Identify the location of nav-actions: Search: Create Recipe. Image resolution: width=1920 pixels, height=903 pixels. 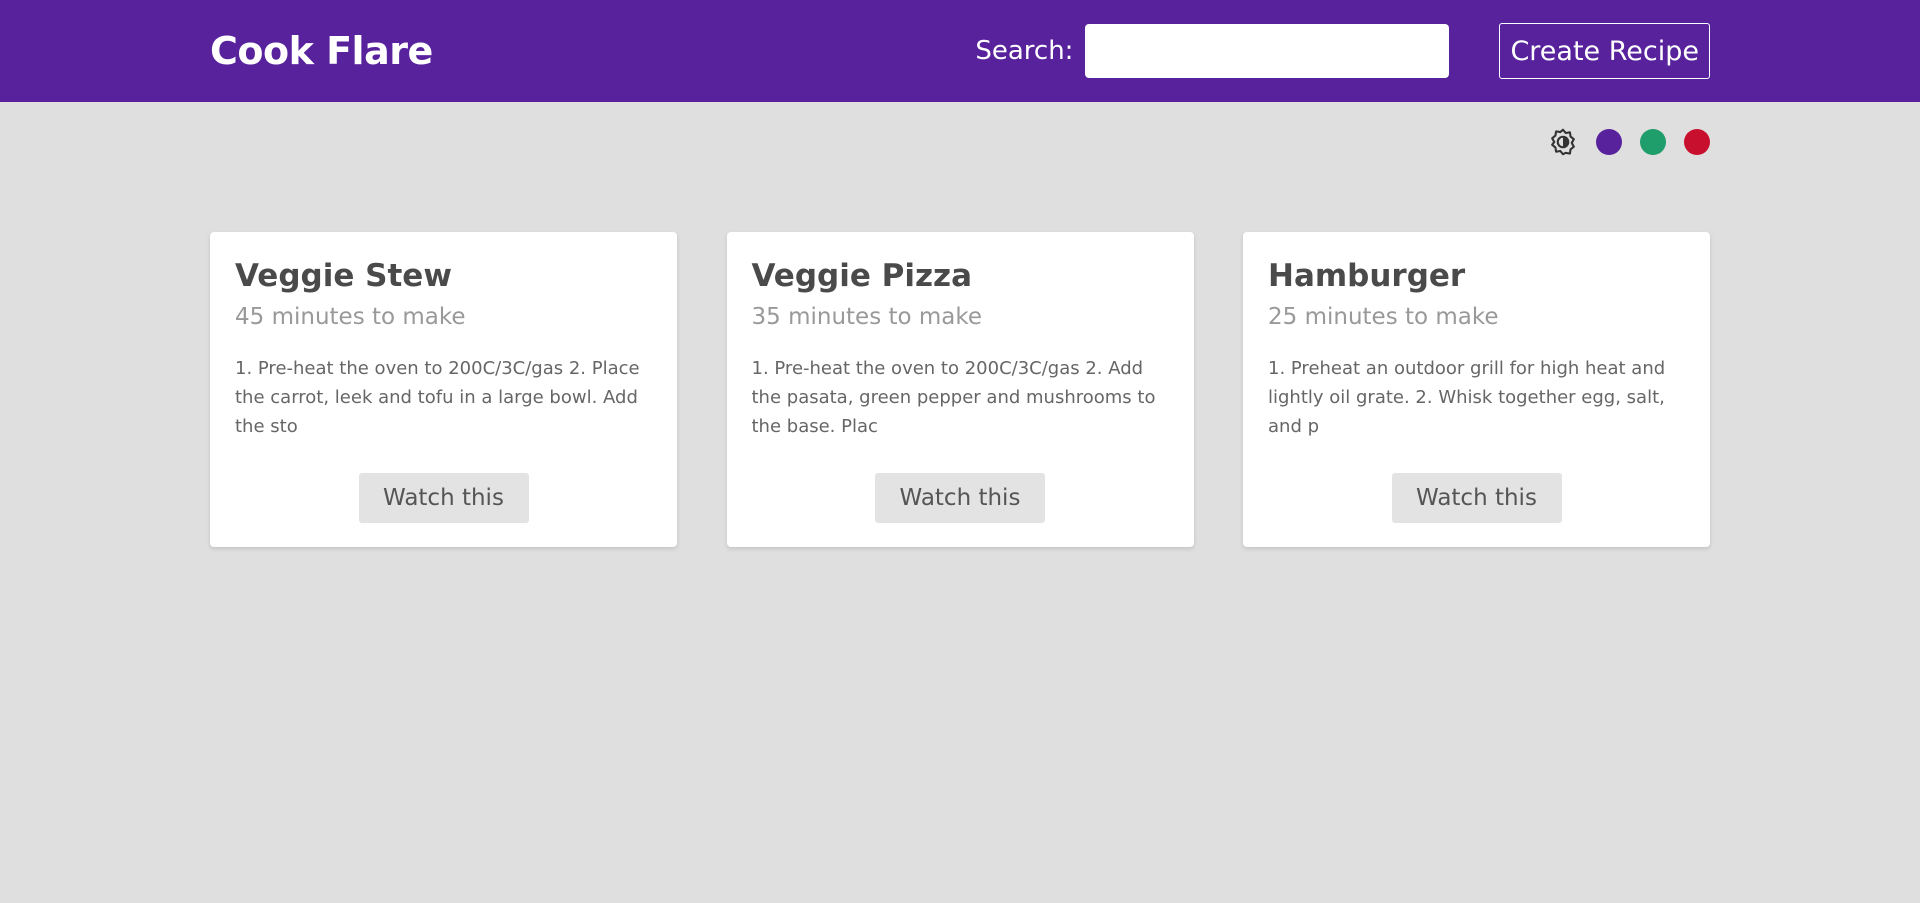
(1342, 51).